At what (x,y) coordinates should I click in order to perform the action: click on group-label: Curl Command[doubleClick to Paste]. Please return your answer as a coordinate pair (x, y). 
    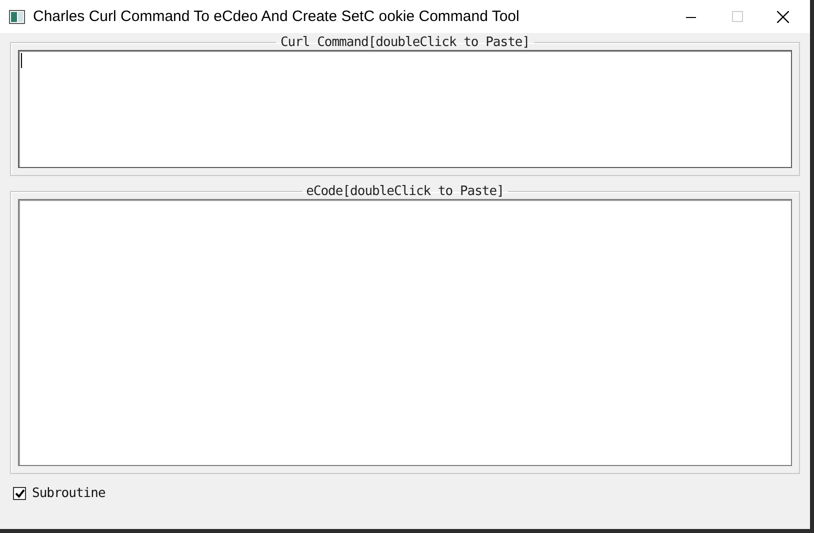
    Looking at the image, I should click on (405, 42).